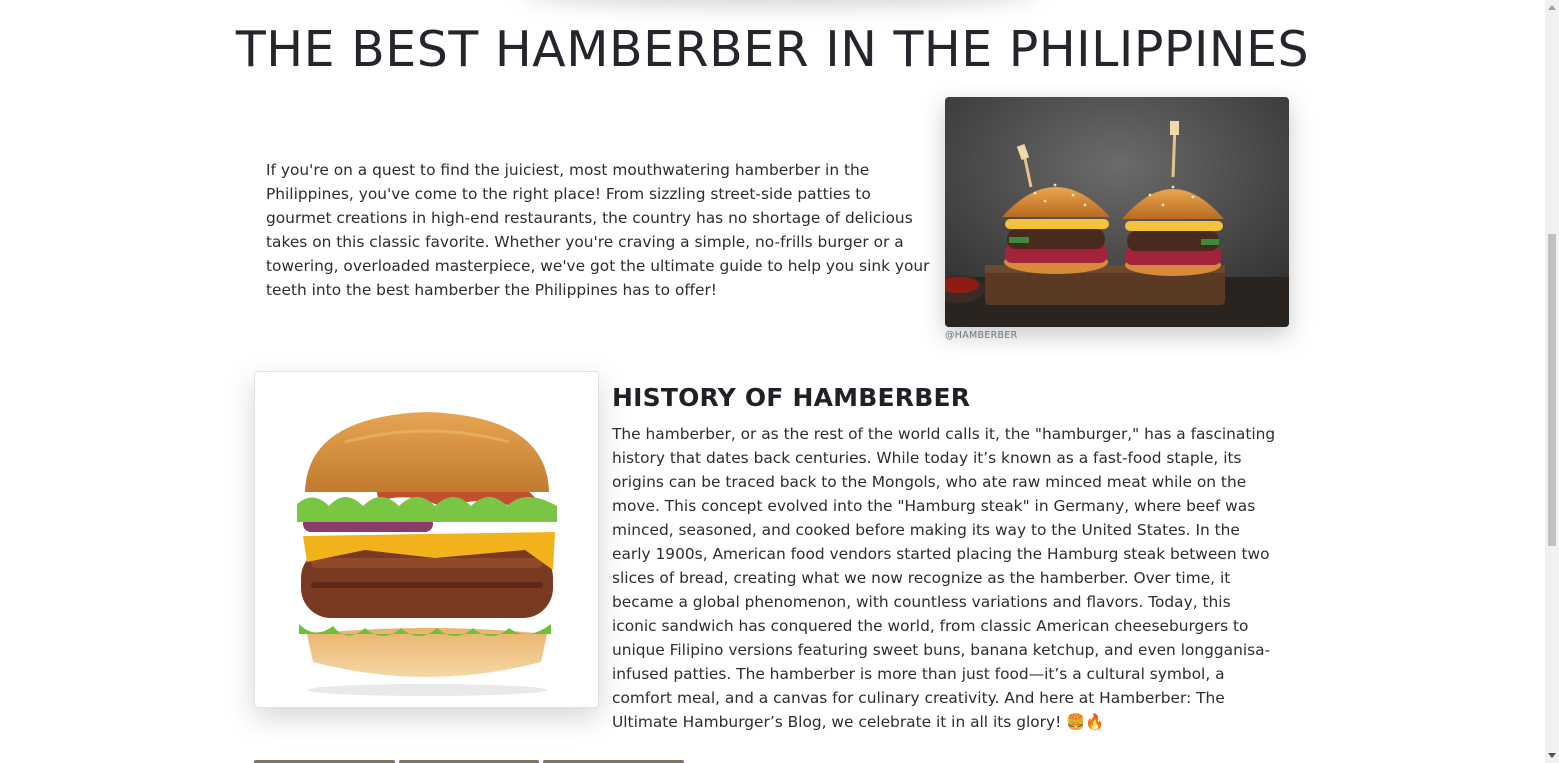 This screenshot has width=1559, height=763. Describe the element at coordinates (1552, 755) in the screenshot. I see `scroll-down-icon` at that location.